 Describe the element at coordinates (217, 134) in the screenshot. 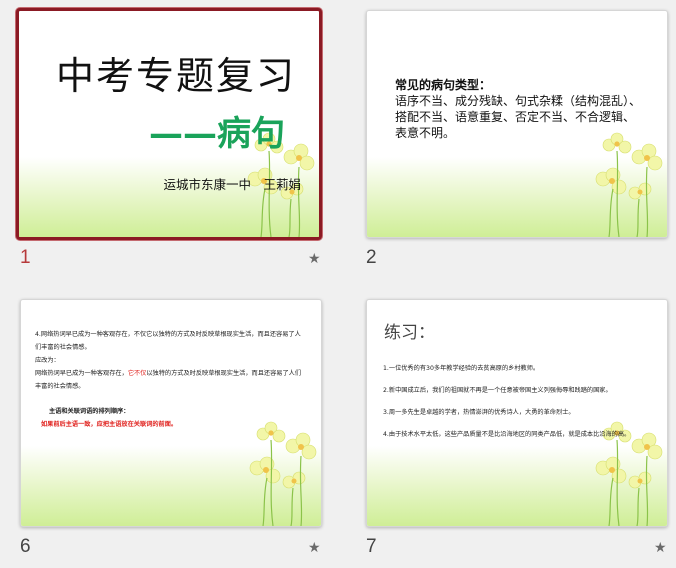

I see `slide-subtitle: ——病句` at that location.